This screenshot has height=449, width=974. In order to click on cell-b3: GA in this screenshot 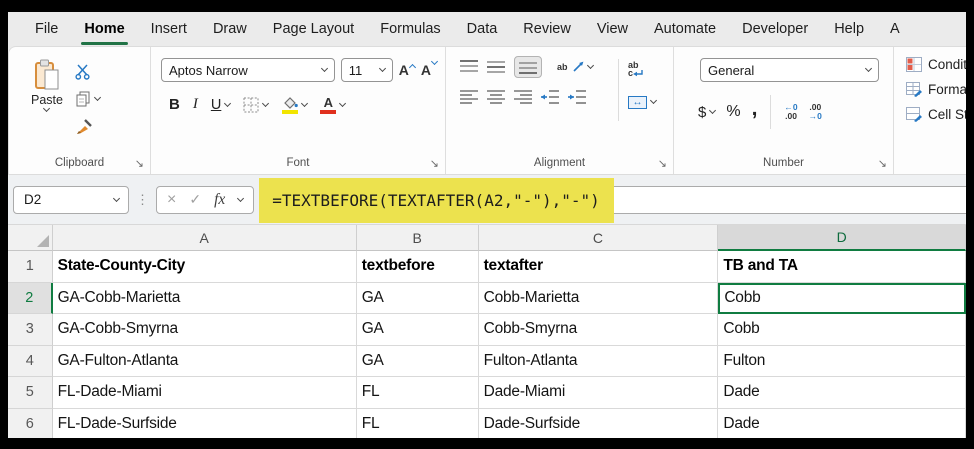, I will do `click(417, 330)`.